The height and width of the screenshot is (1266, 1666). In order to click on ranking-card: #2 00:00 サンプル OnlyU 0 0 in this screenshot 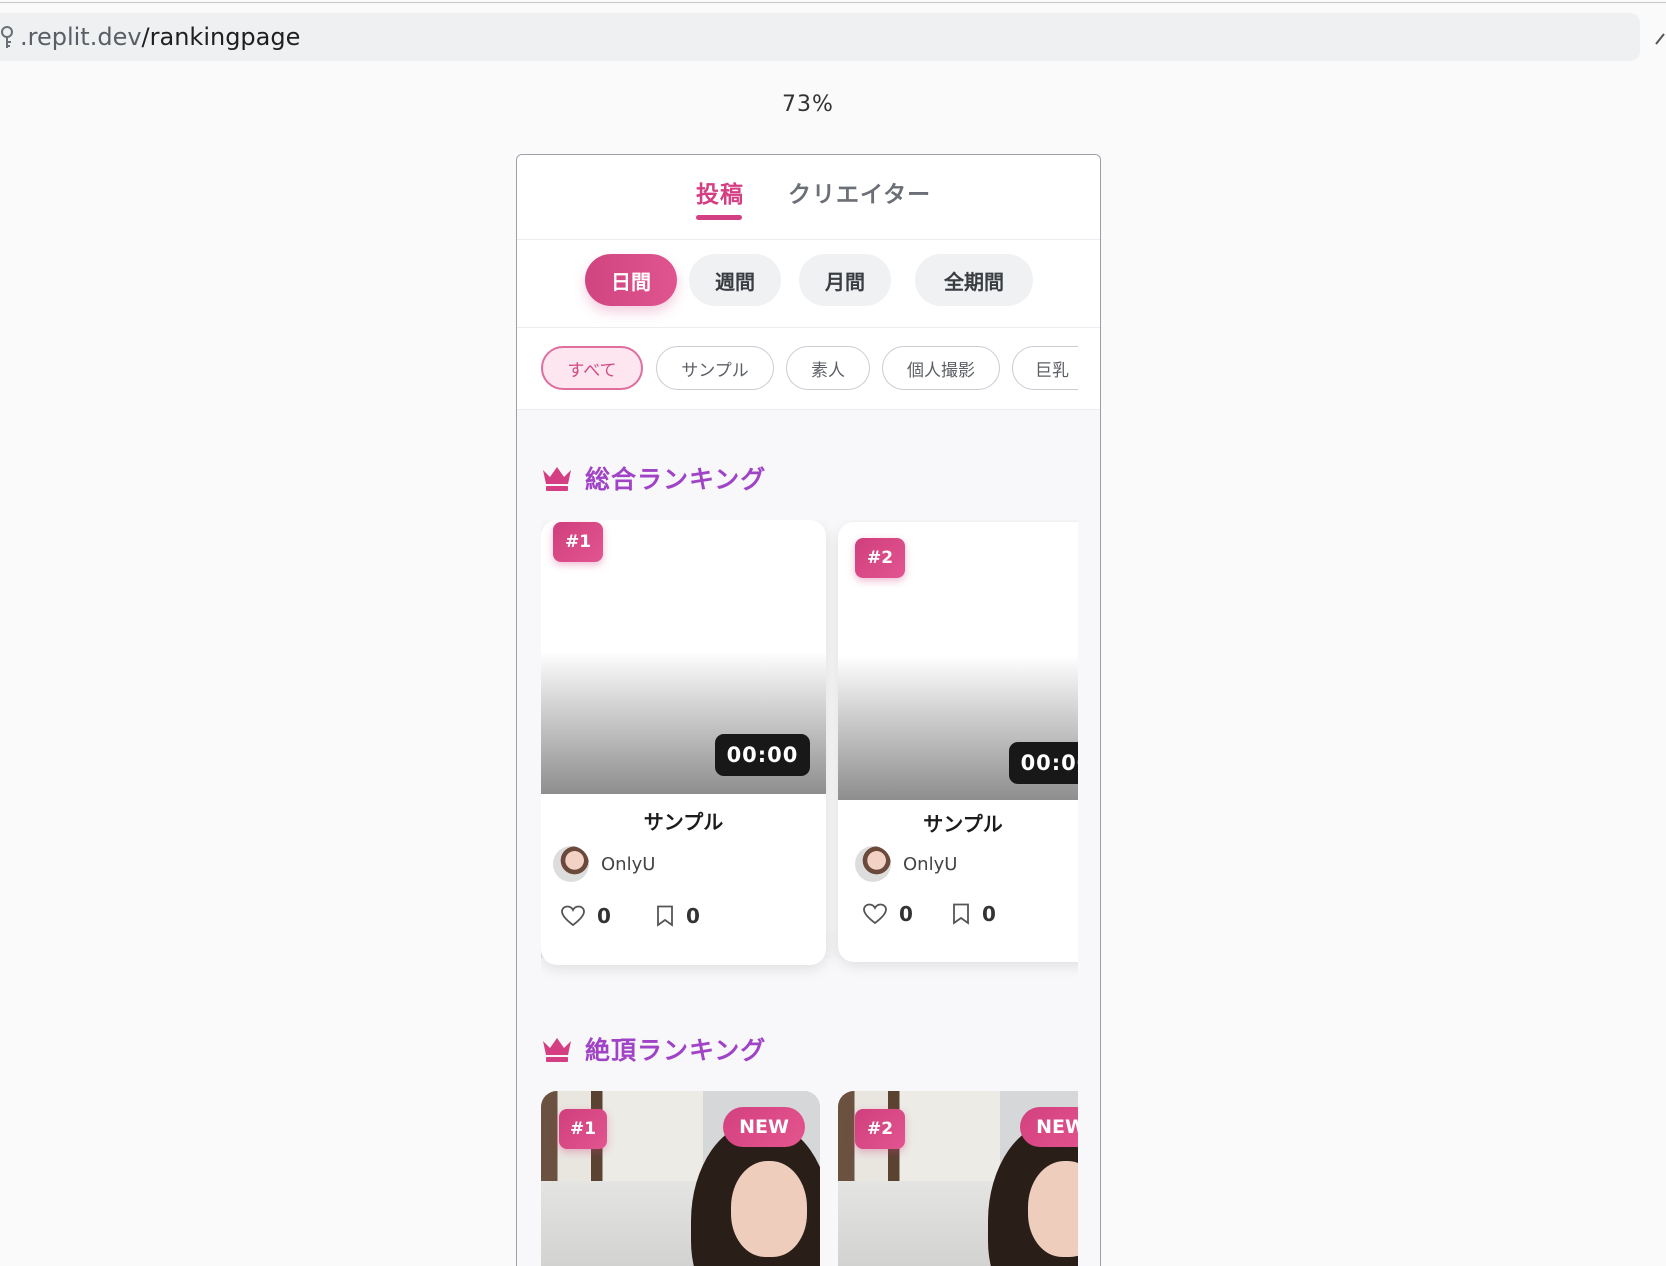, I will do `click(958, 742)`.